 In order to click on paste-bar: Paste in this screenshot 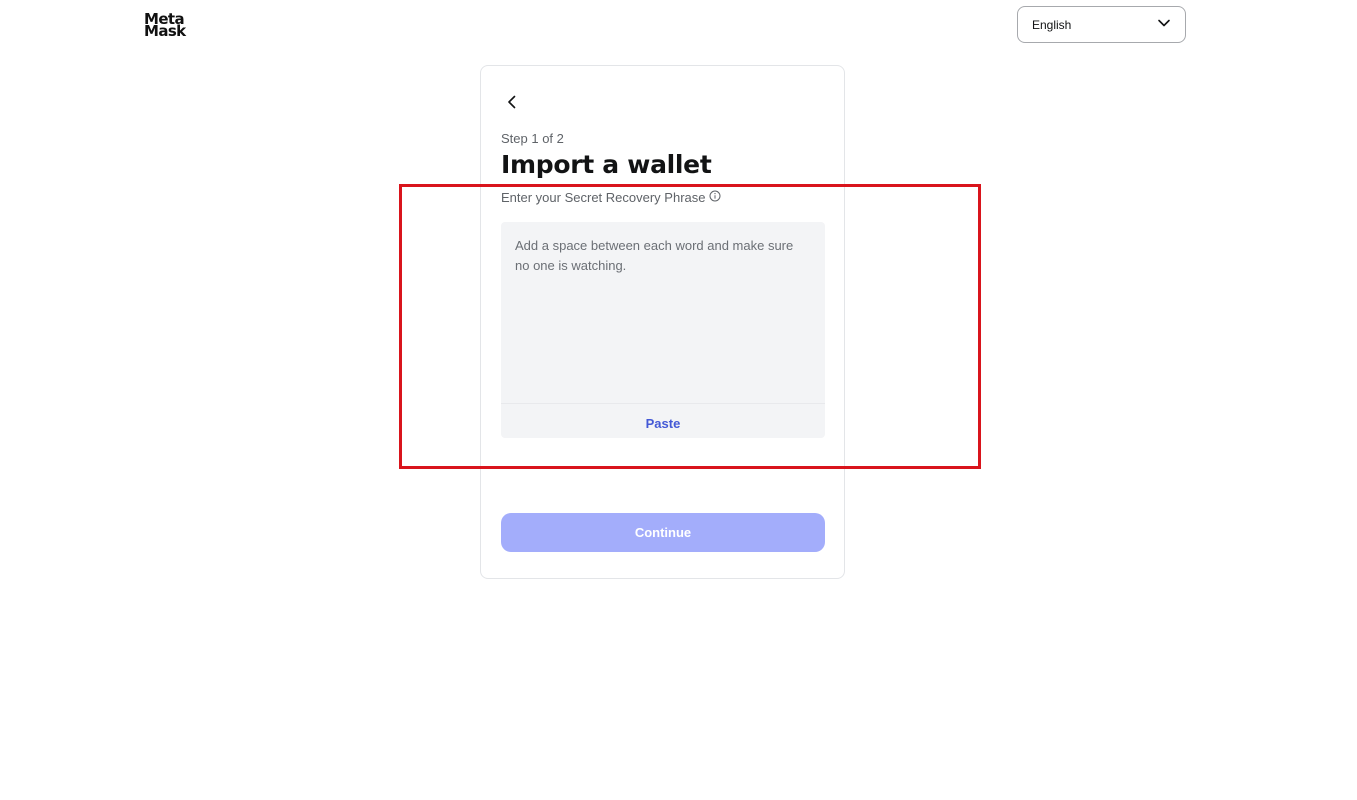, I will do `click(663, 420)`.